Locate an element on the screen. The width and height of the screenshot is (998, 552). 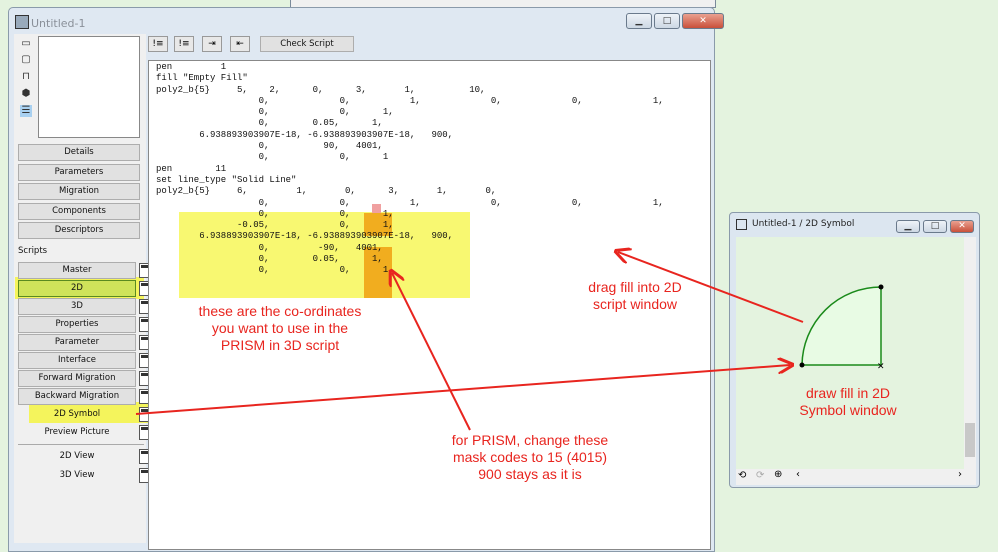
section-button-details: Details is located at coordinates (79, 152).